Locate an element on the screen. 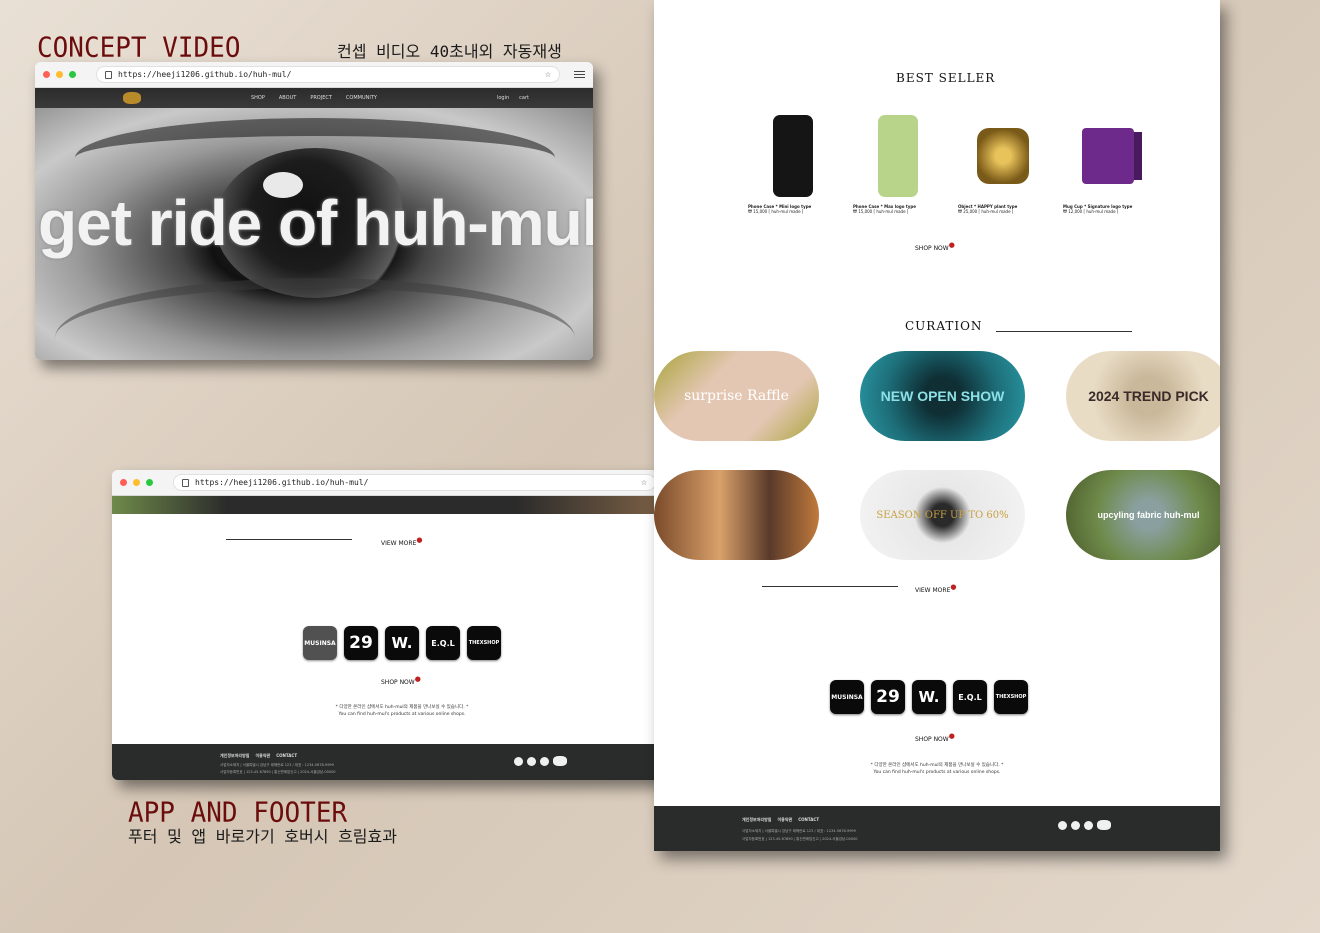 This screenshot has width=1320, height=933. concept-video-subtitle: 컨셉 비디오 40초내외 자동재생 is located at coordinates (449, 51).